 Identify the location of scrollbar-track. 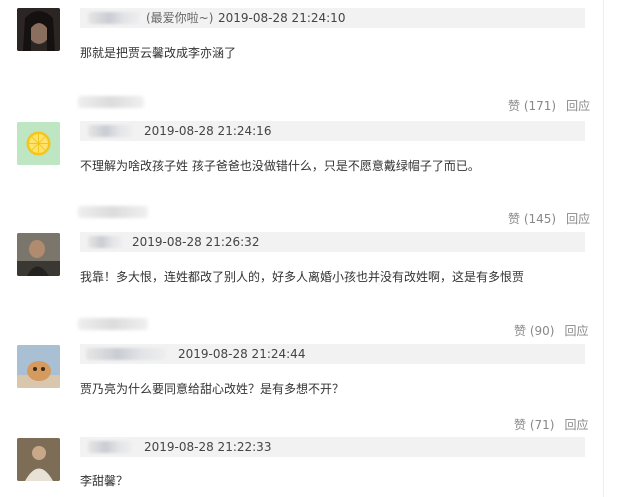
(603, 248).